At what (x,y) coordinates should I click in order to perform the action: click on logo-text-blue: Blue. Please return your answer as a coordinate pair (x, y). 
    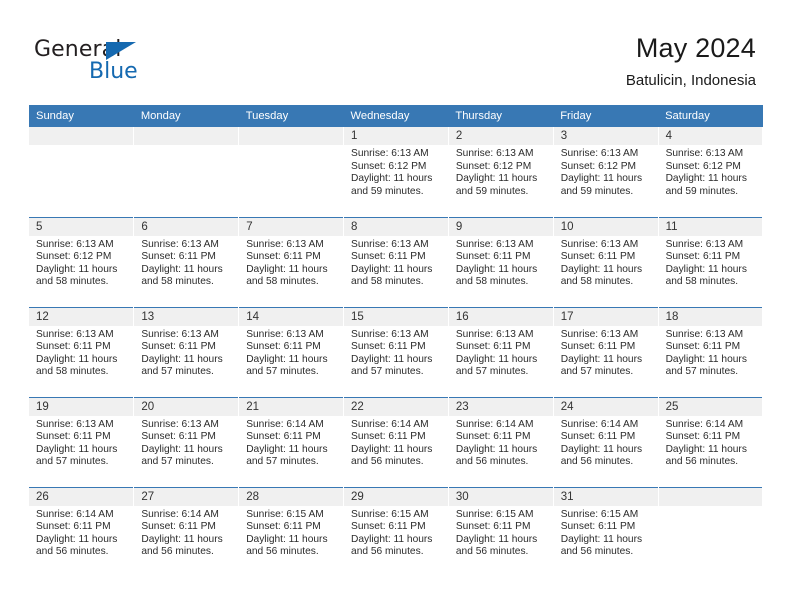
    Looking at the image, I should click on (113, 71).